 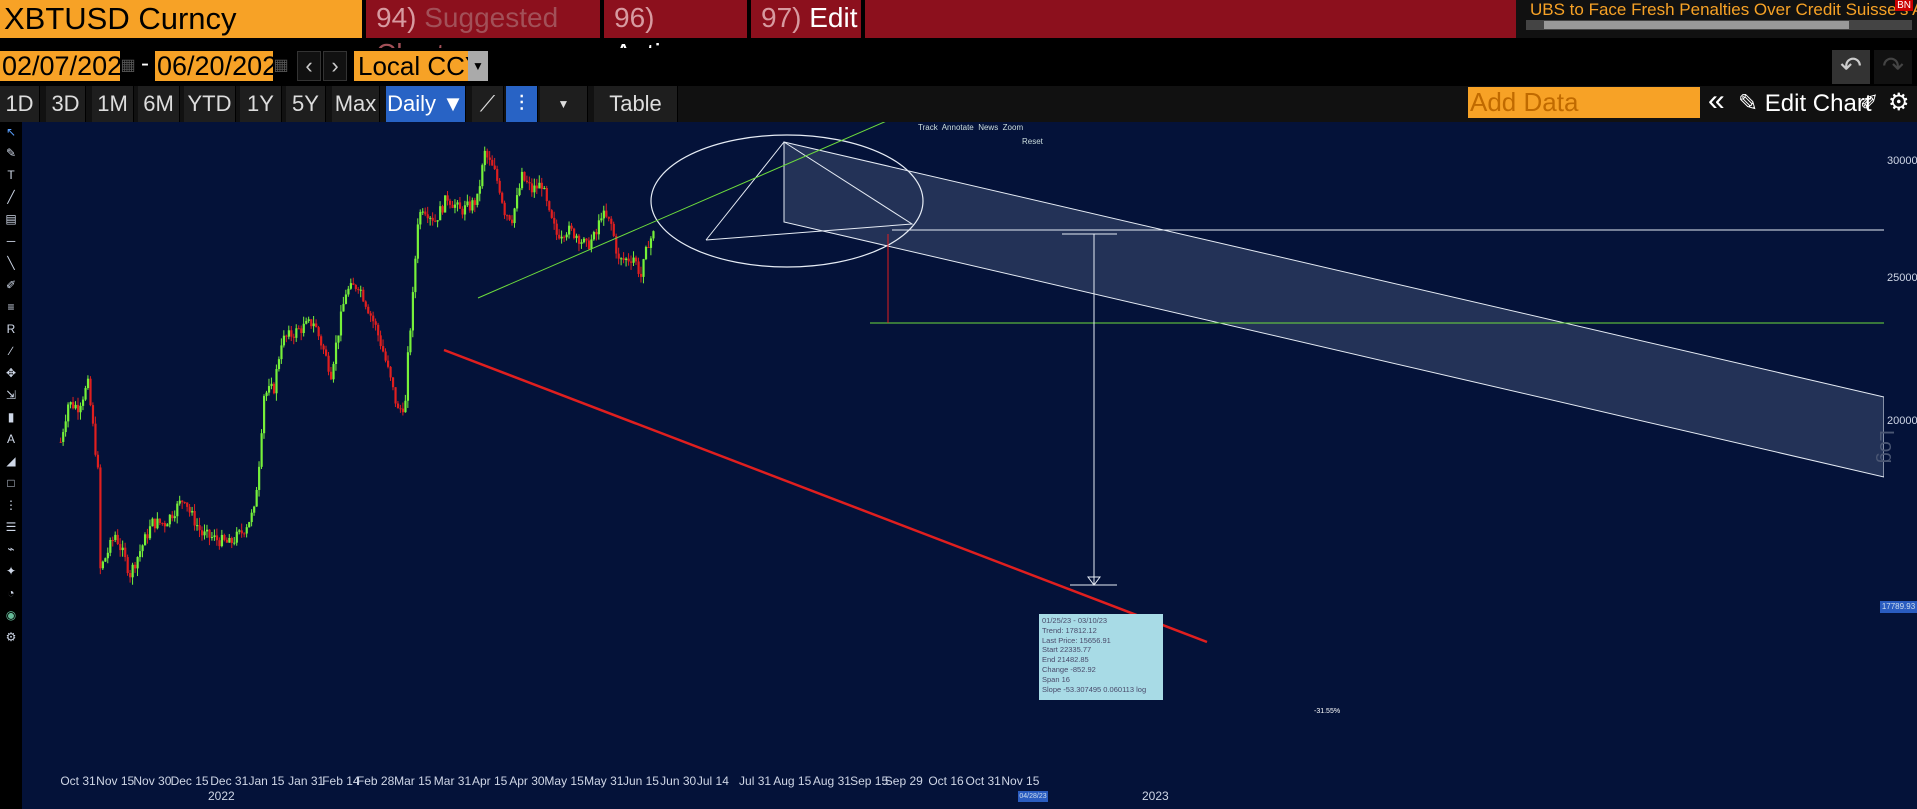 I want to click on text-box-icon: A, so click(x=11, y=439).